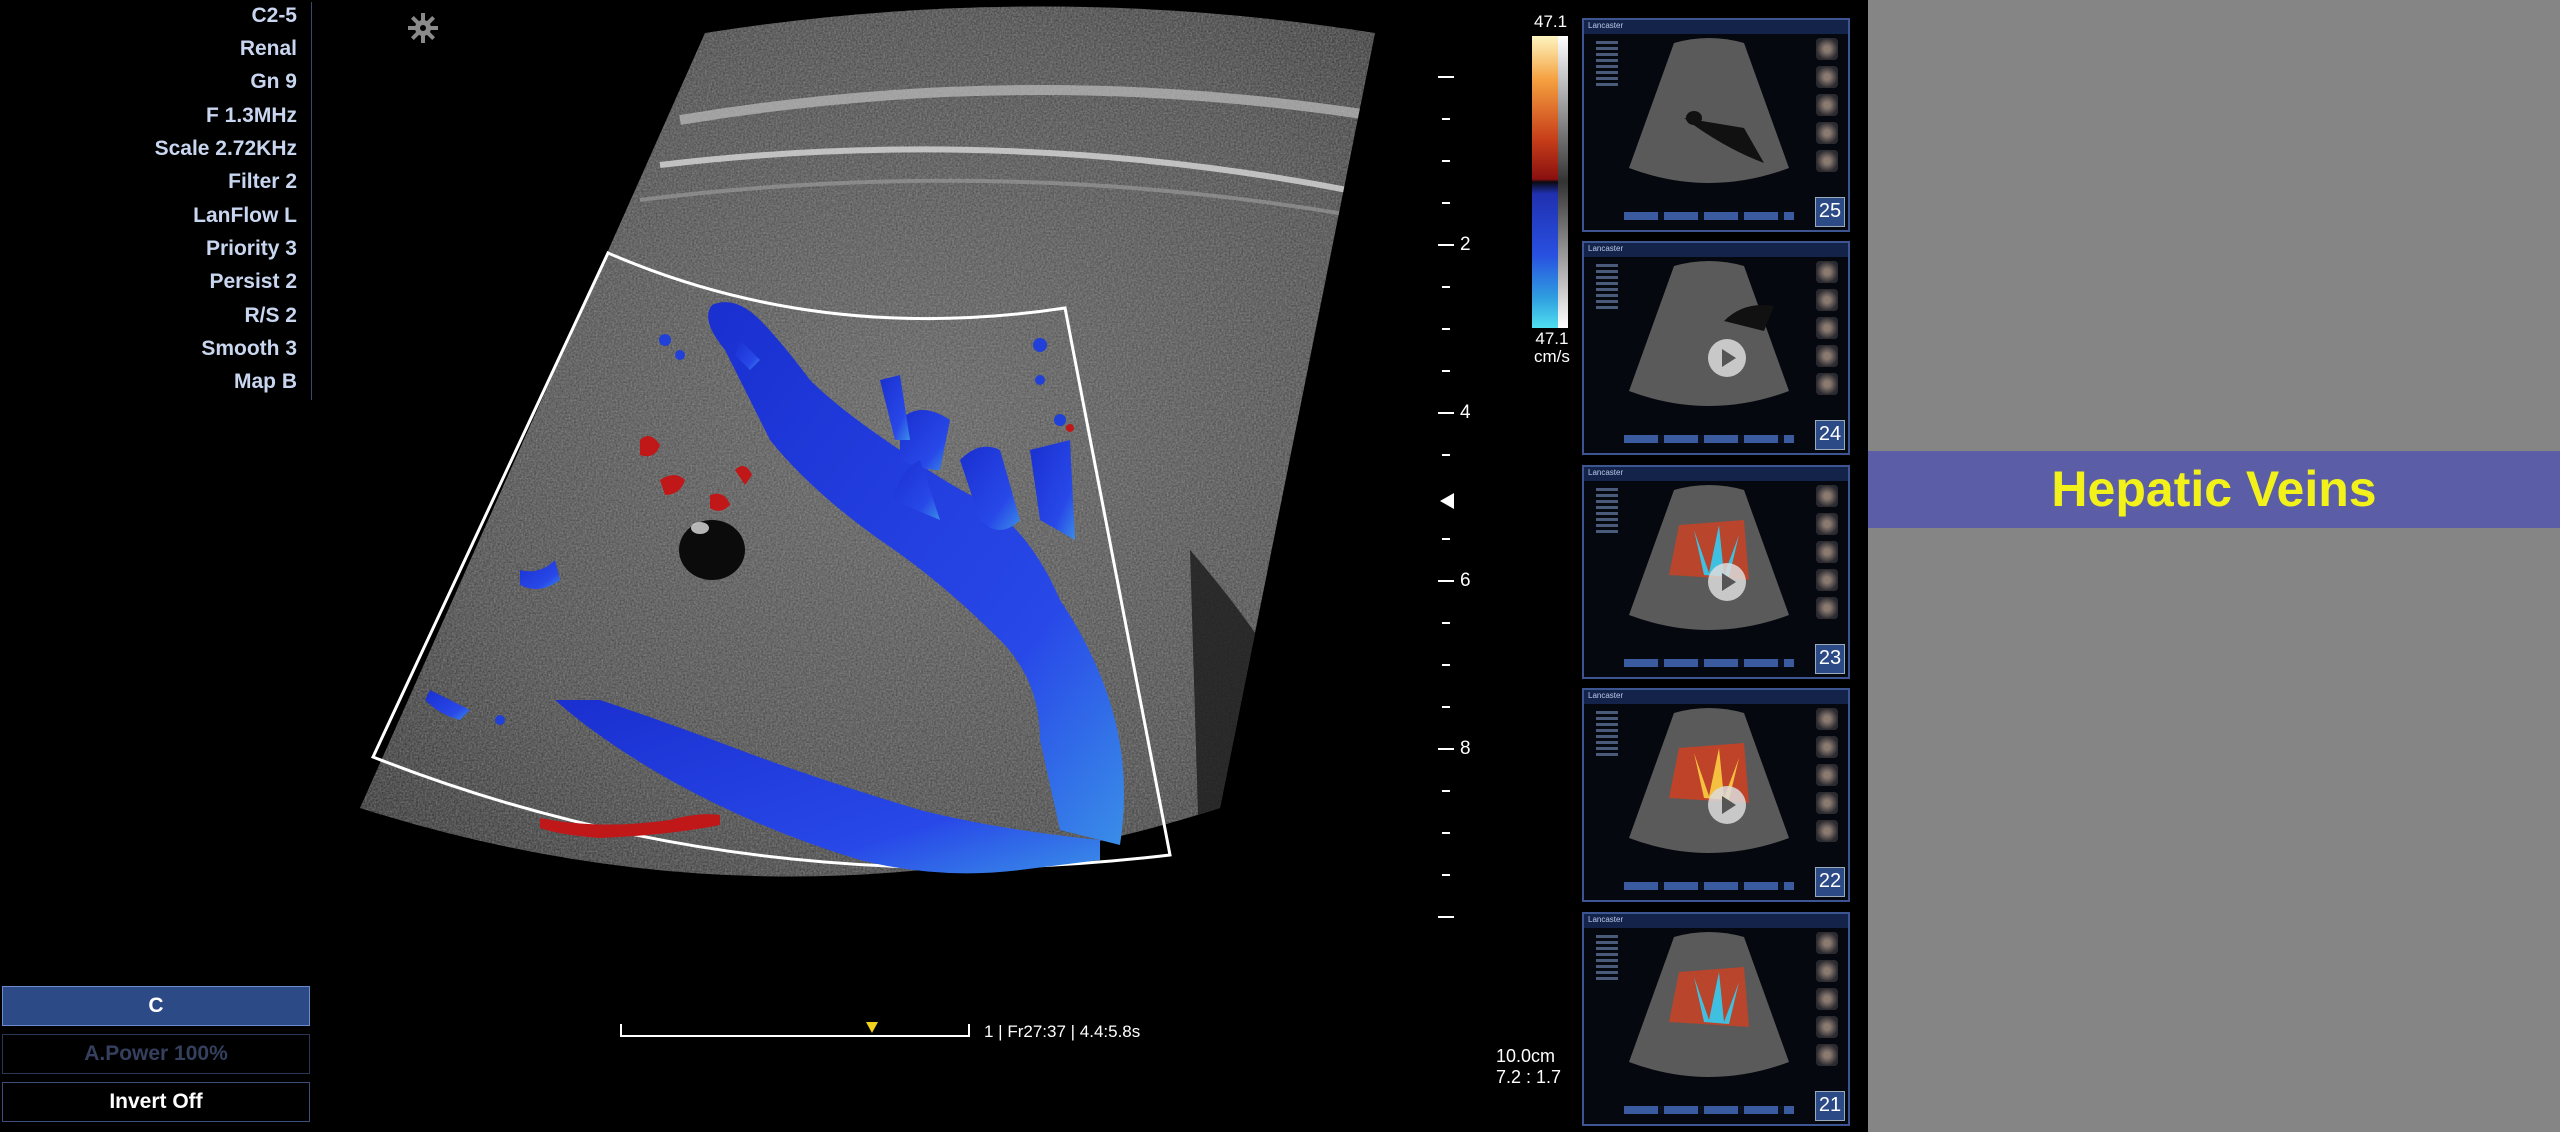 This screenshot has height=1132, width=2560. I want to click on thumbnail-number: 23, so click(1830, 659).